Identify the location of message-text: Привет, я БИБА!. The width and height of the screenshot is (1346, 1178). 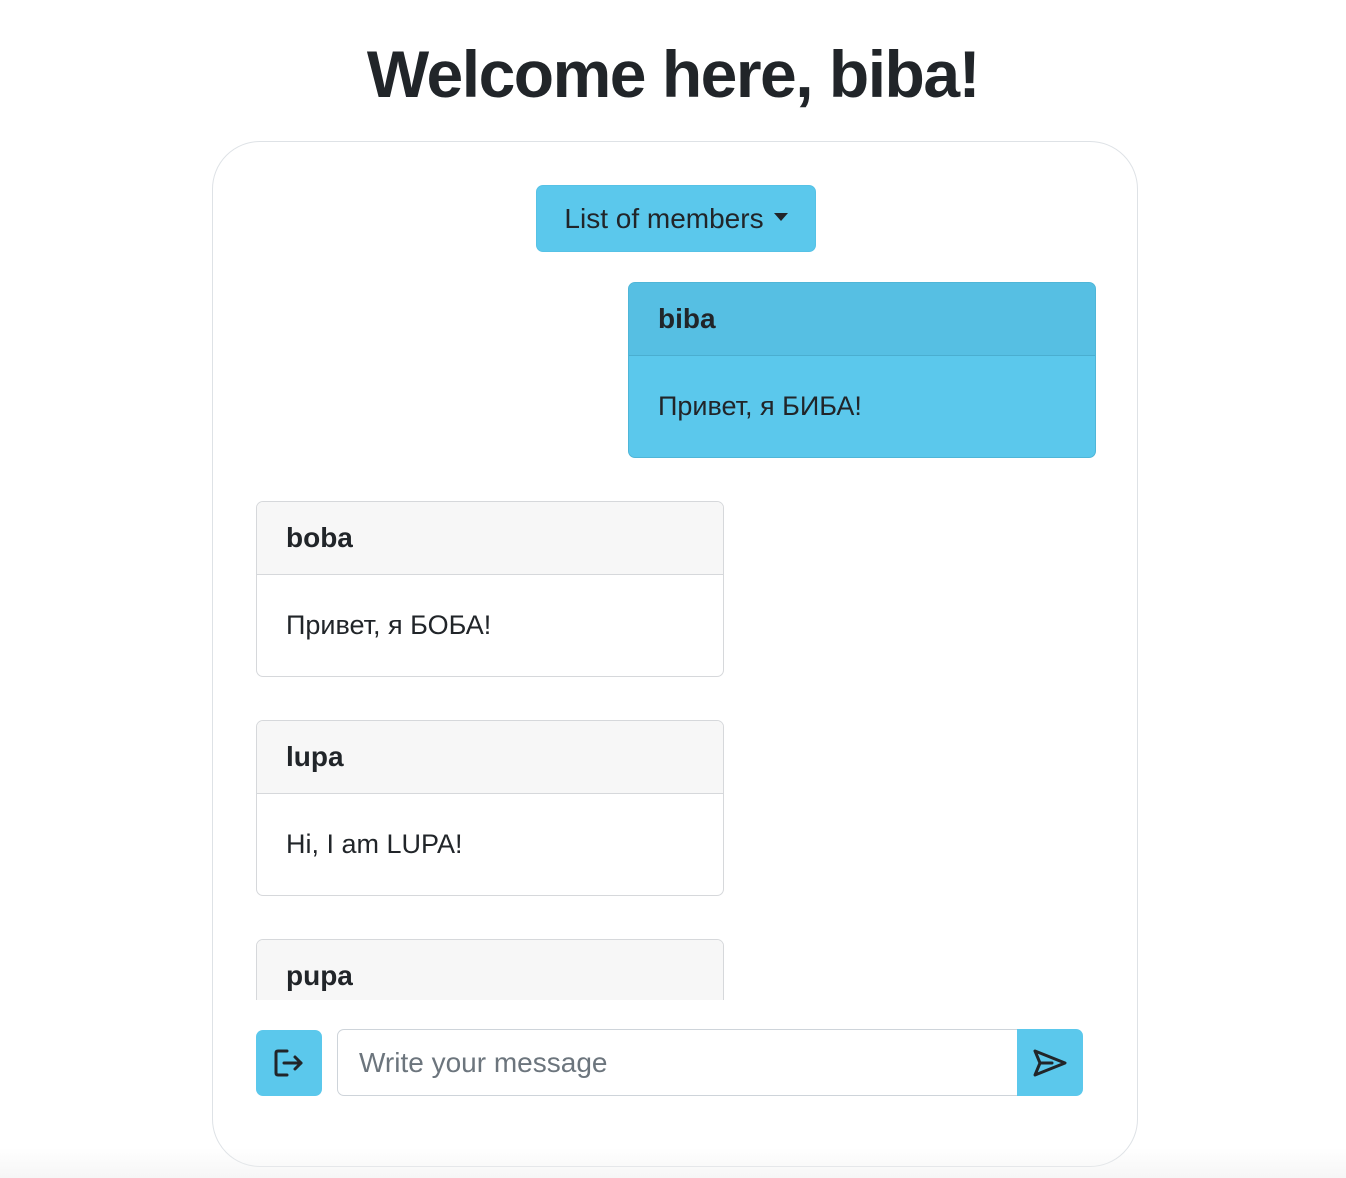
(760, 406).